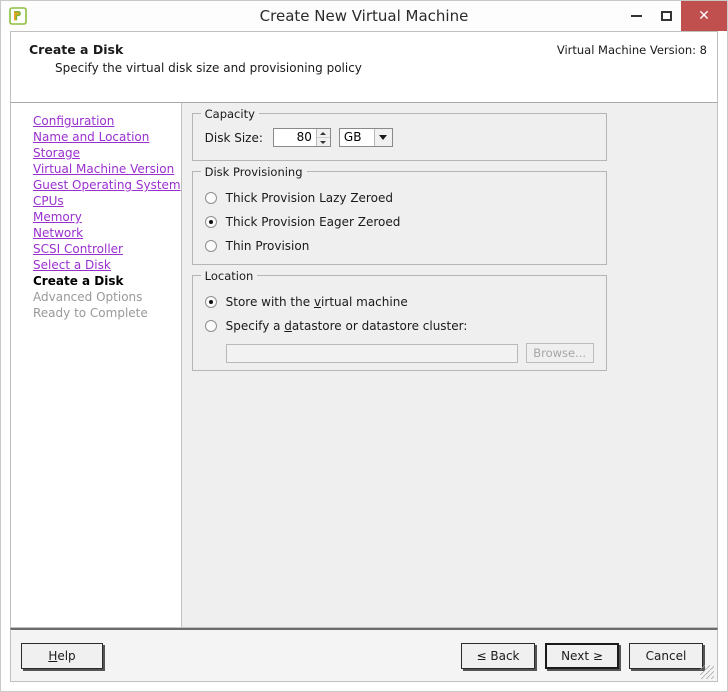  What do you see at coordinates (229, 276) in the screenshot?
I see `location-legend: Location` at bounding box center [229, 276].